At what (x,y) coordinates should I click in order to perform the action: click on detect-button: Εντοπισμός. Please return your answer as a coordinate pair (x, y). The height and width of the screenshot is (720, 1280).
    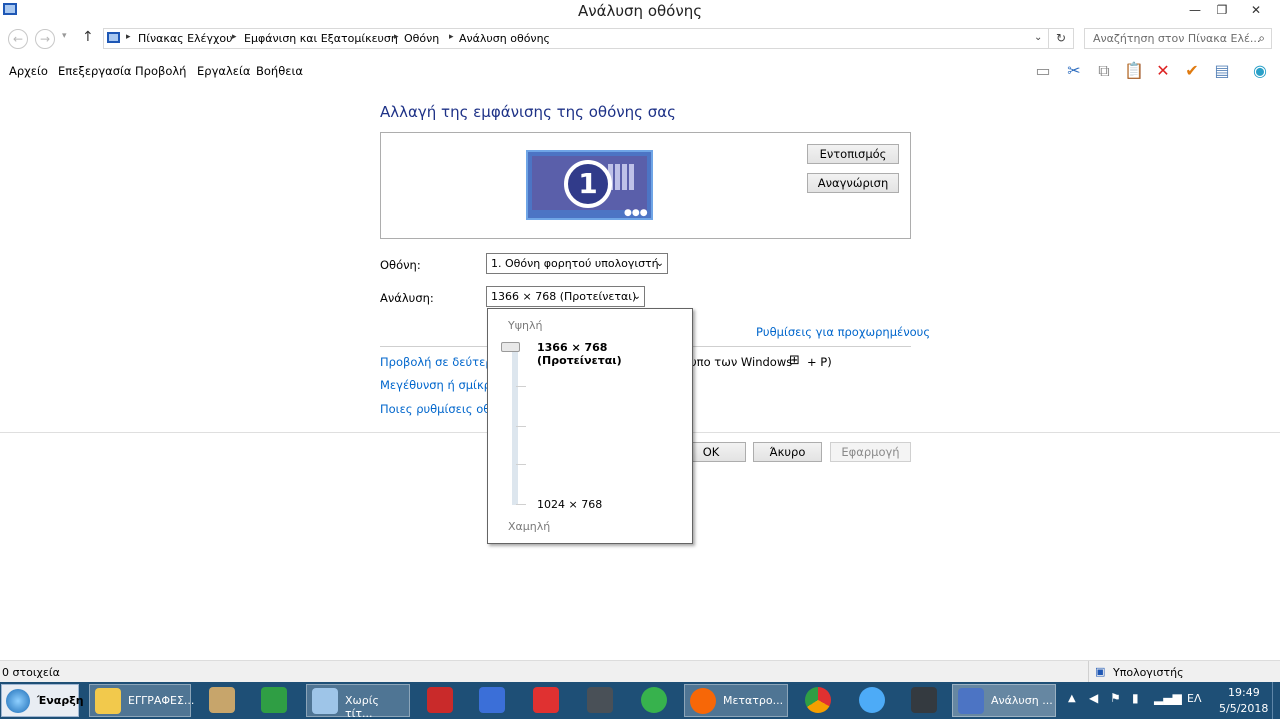
    Looking at the image, I should click on (853, 154).